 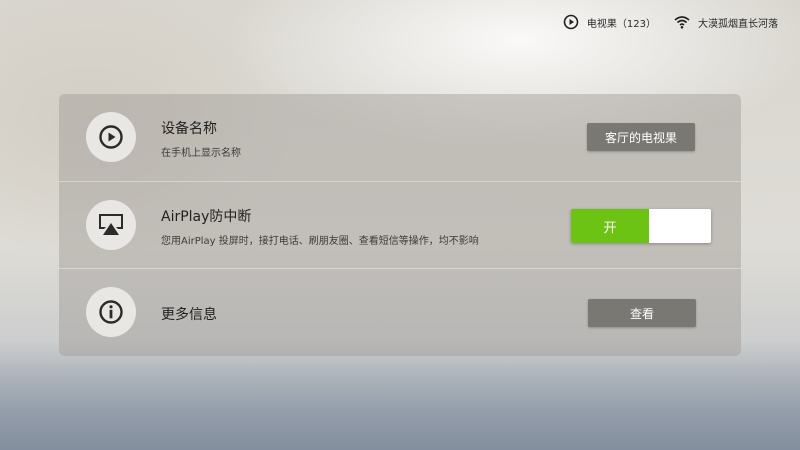 What do you see at coordinates (641, 137) in the screenshot?
I see `device-name-button: 客厅的电视果` at bounding box center [641, 137].